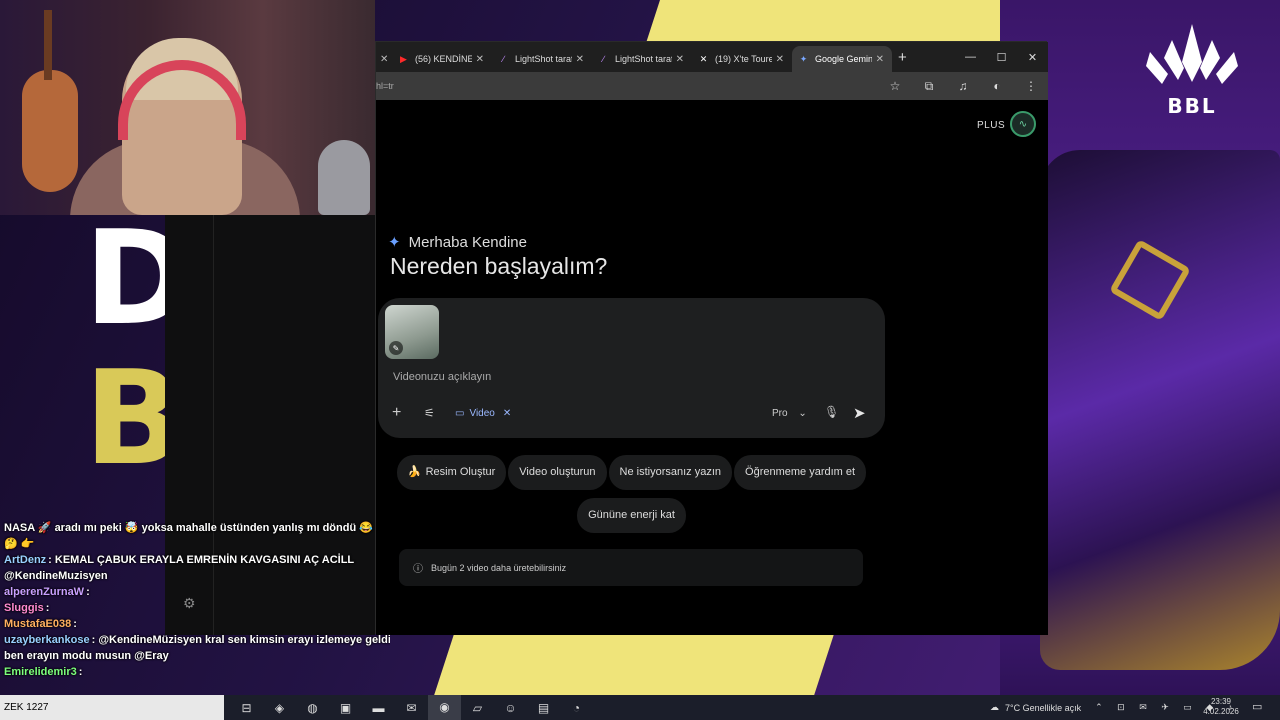  I want to click on streaming-app-icon: ▤, so click(543, 708).